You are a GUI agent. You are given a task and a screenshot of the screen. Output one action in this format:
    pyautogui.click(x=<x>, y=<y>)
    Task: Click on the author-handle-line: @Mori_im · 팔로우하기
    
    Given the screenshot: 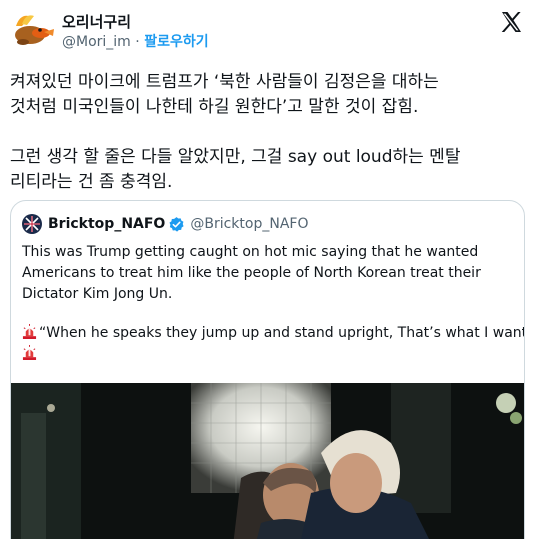 What is the action you would take?
    pyautogui.click(x=135, y=42)
    